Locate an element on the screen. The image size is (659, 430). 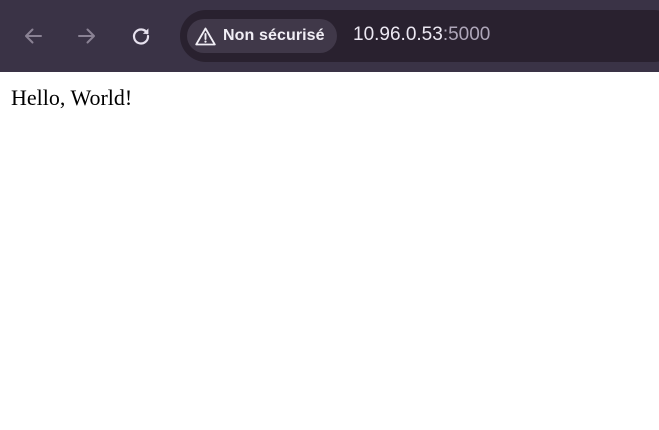
reload-button is located at coordinates (141, 36).